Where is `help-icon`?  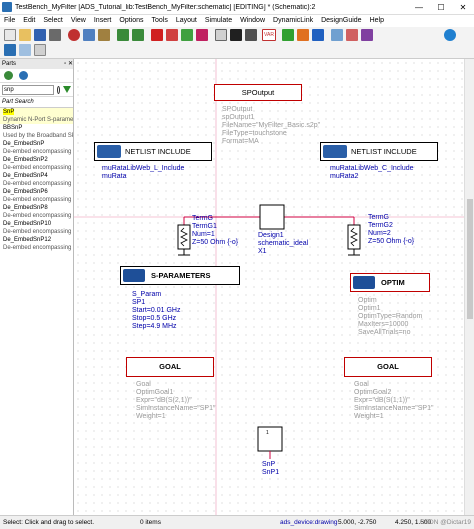
help-icon is located at coordinates (450, 35).